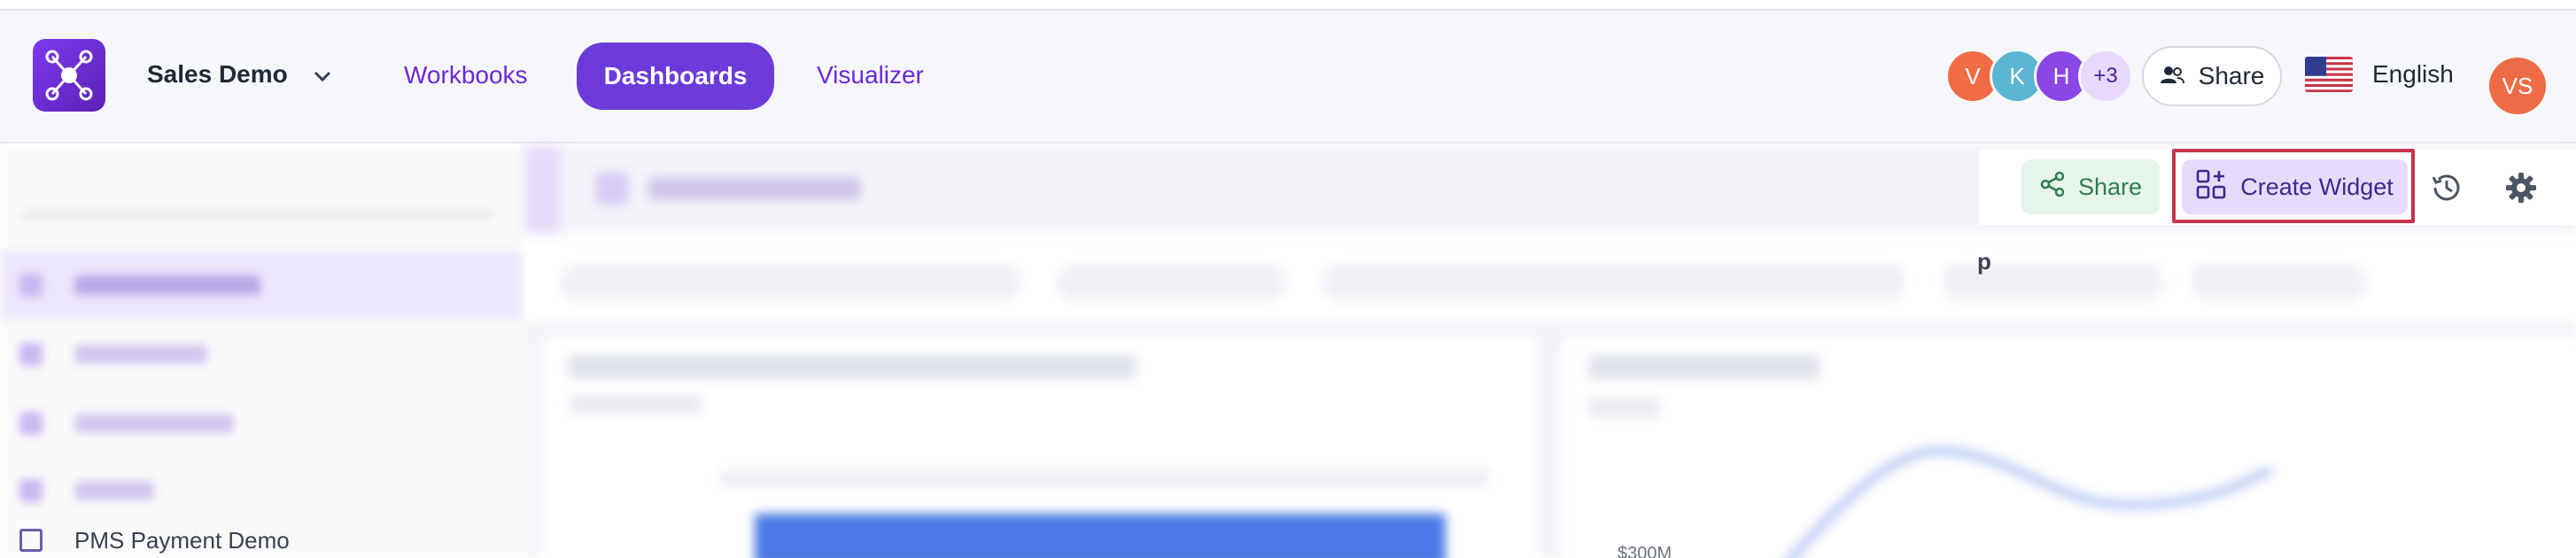 This screenshot has width=2576, height=558. I want to click on collaborators-more-badge: +3, so click(2105, 76).